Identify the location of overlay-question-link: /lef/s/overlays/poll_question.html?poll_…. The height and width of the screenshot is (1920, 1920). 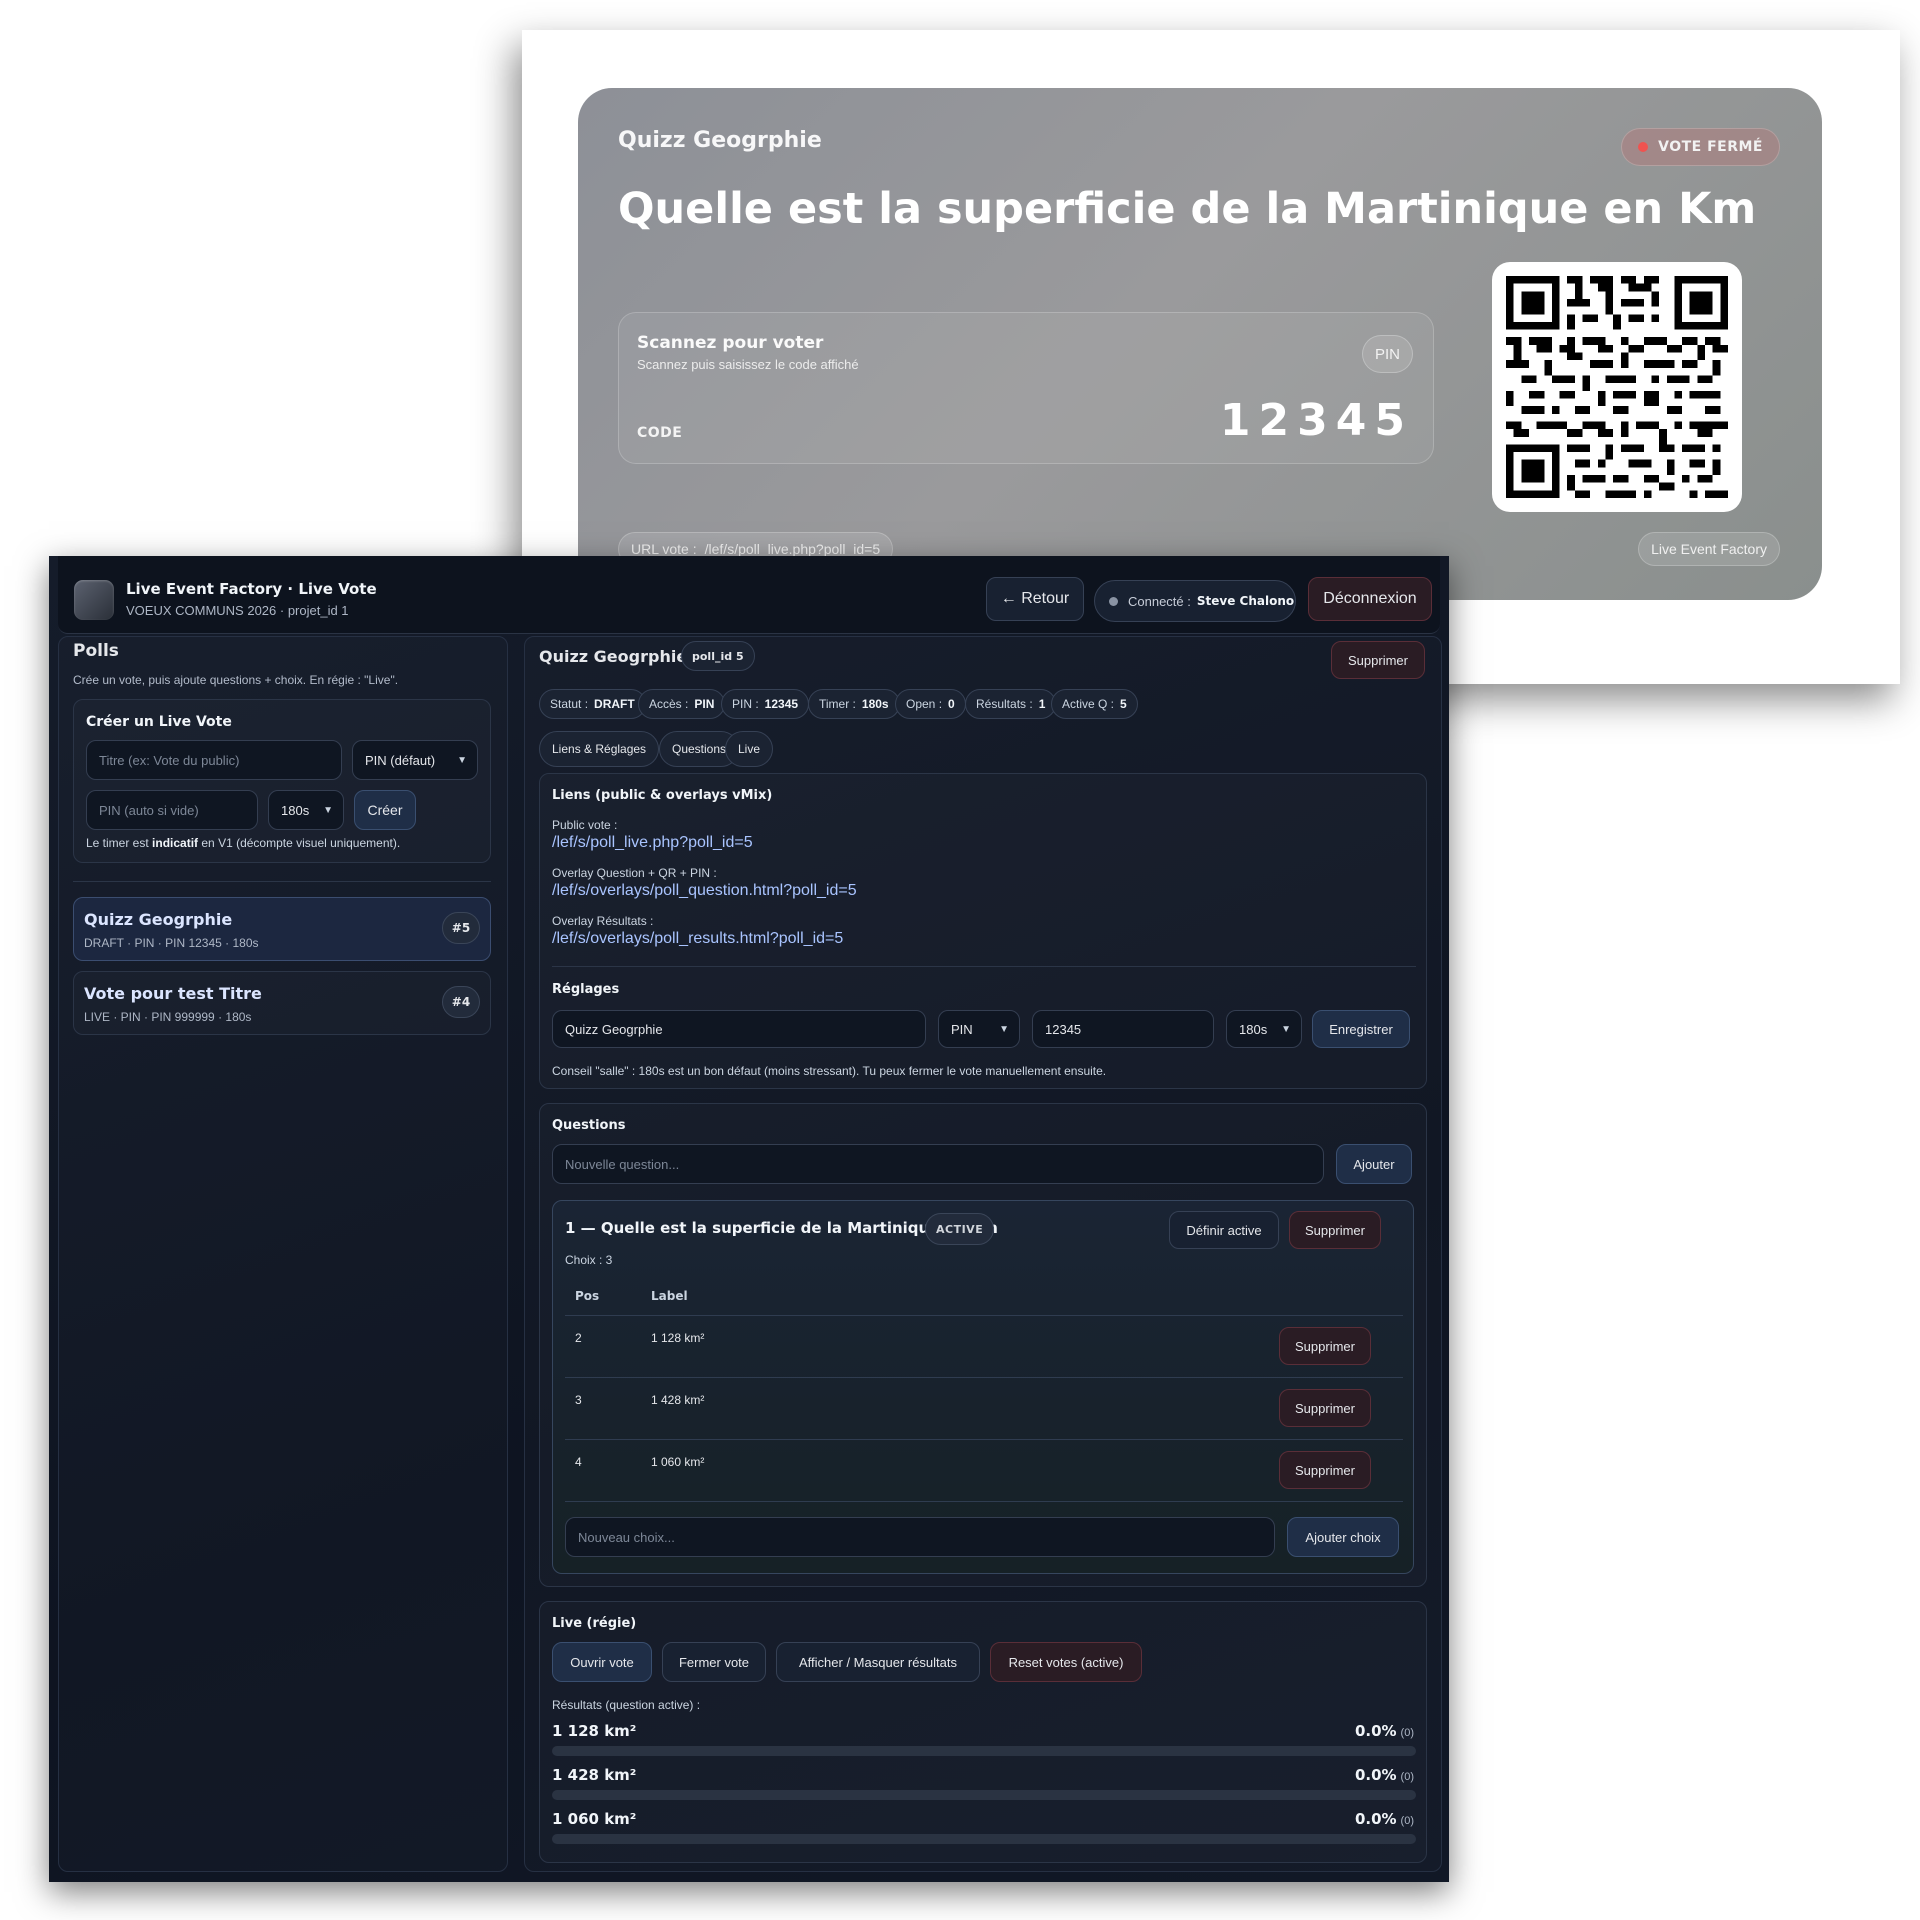
(704, 891).